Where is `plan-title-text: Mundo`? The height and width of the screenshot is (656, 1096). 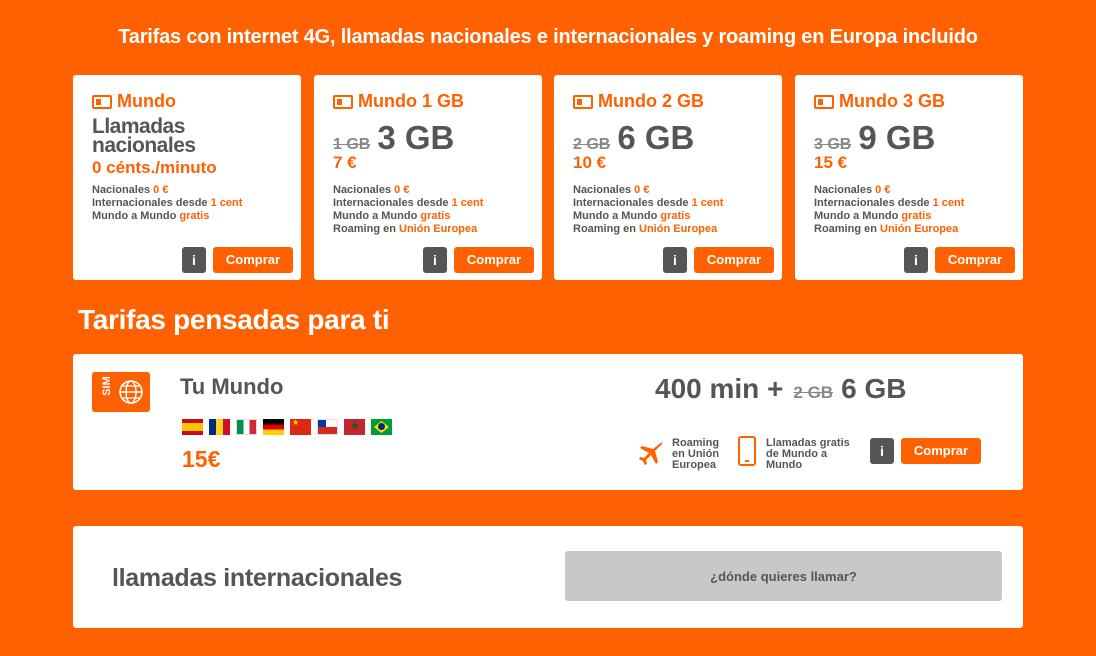
plan-title-text: Mundo is located at coordinates (146, 101).